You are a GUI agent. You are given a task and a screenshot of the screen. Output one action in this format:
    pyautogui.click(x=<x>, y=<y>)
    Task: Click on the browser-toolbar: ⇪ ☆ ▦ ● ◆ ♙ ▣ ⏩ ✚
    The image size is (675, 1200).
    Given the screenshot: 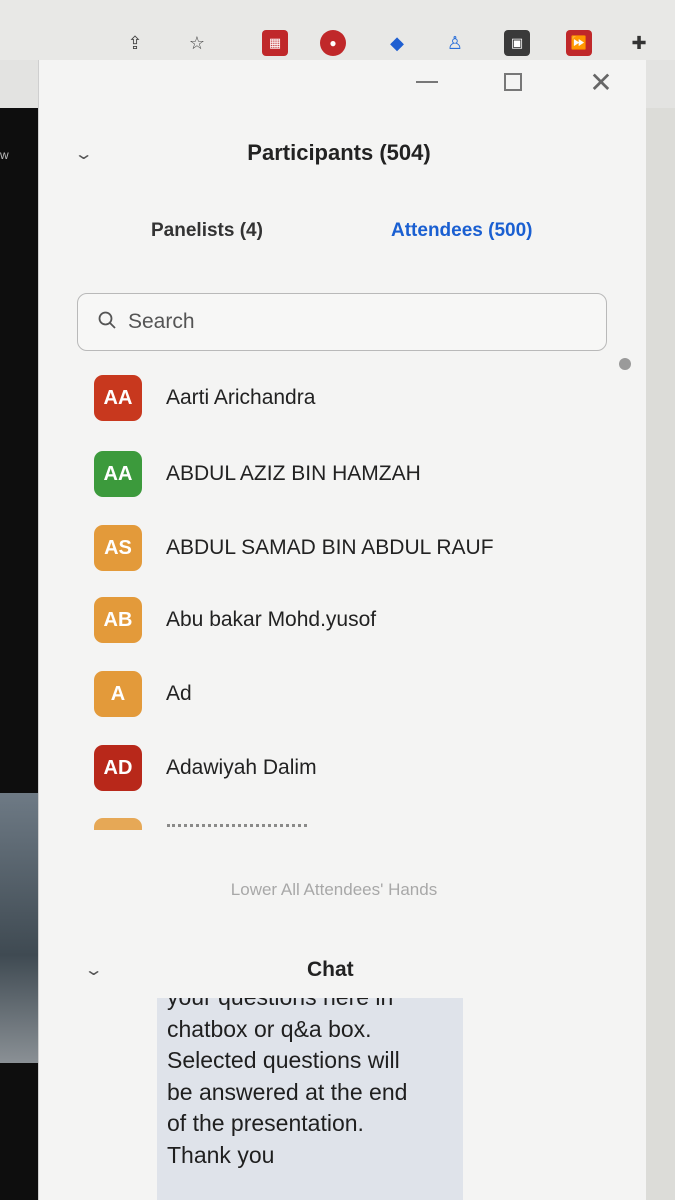 What is the action you would take?
    pyautogui.click(x=337, y=30)
    